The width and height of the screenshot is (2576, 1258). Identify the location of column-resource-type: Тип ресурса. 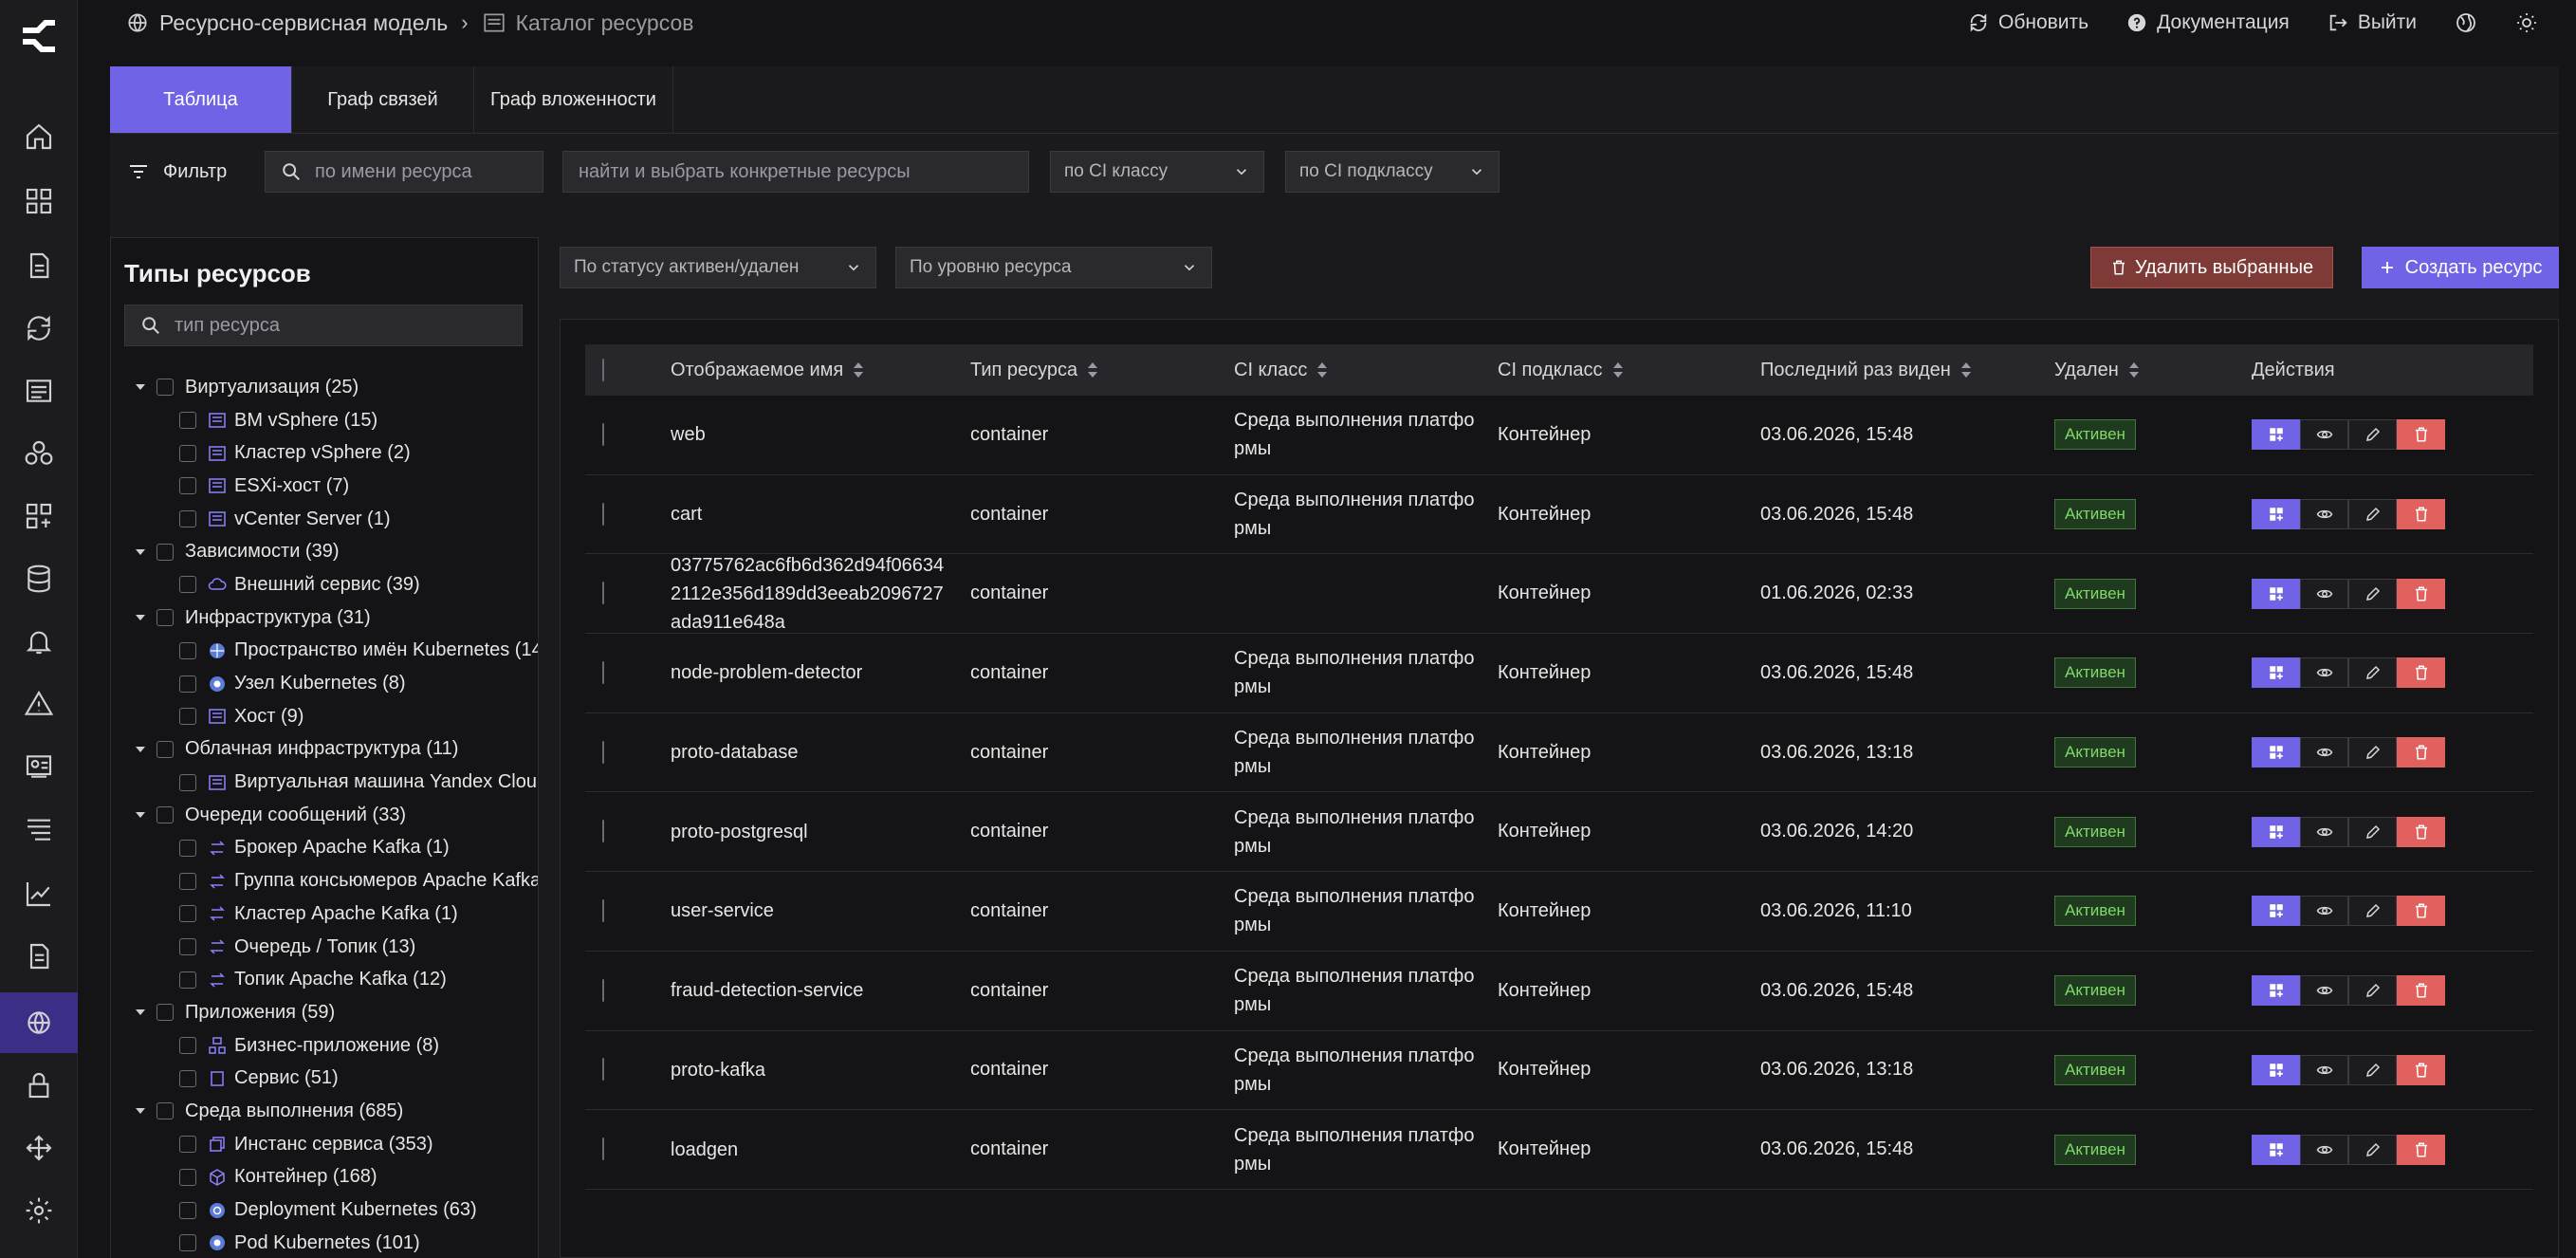
(1102, 370).